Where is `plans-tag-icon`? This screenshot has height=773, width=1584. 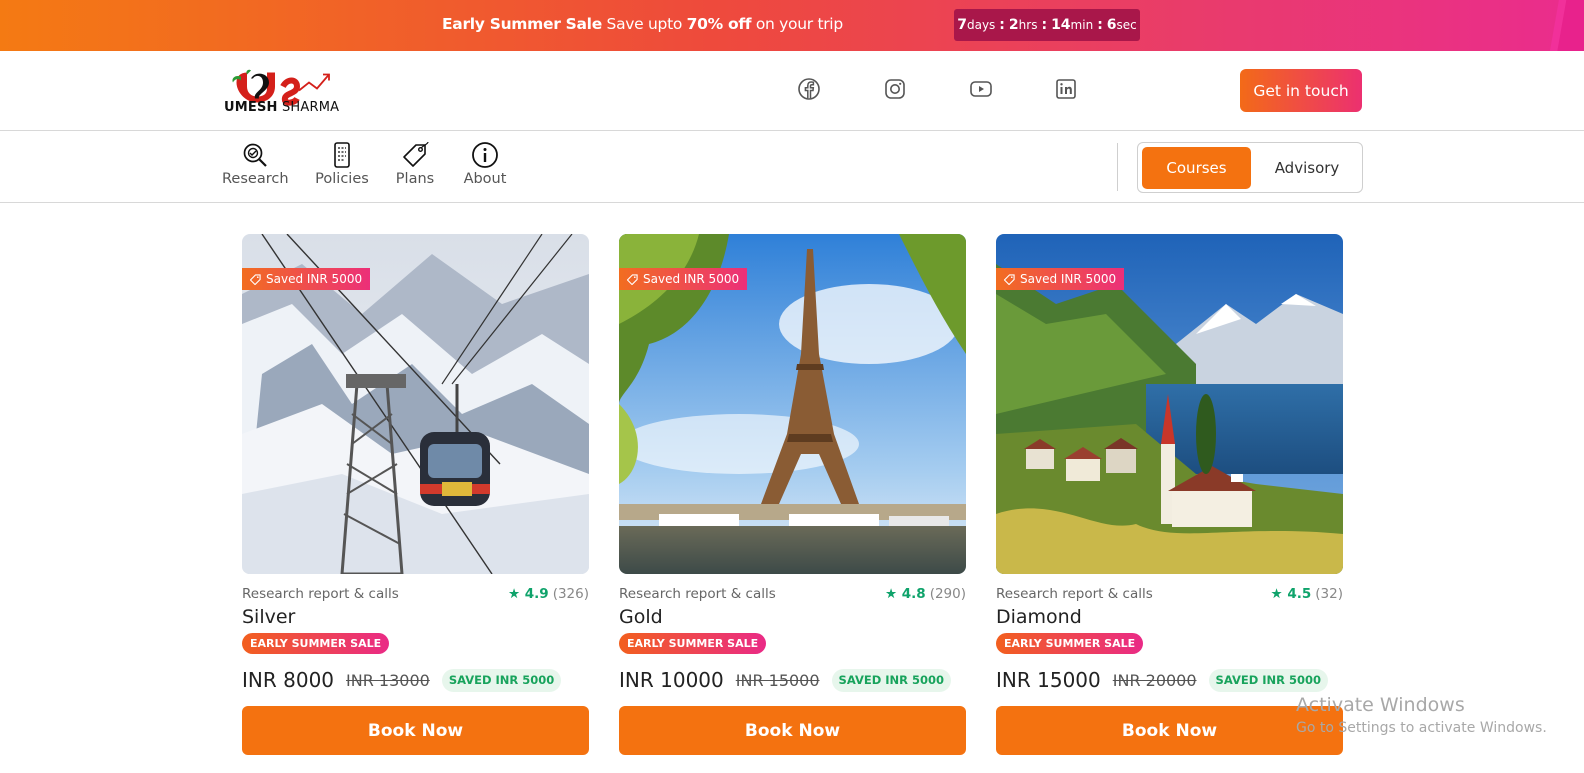
plans-tag-icon is located at coordinates (416, 154).